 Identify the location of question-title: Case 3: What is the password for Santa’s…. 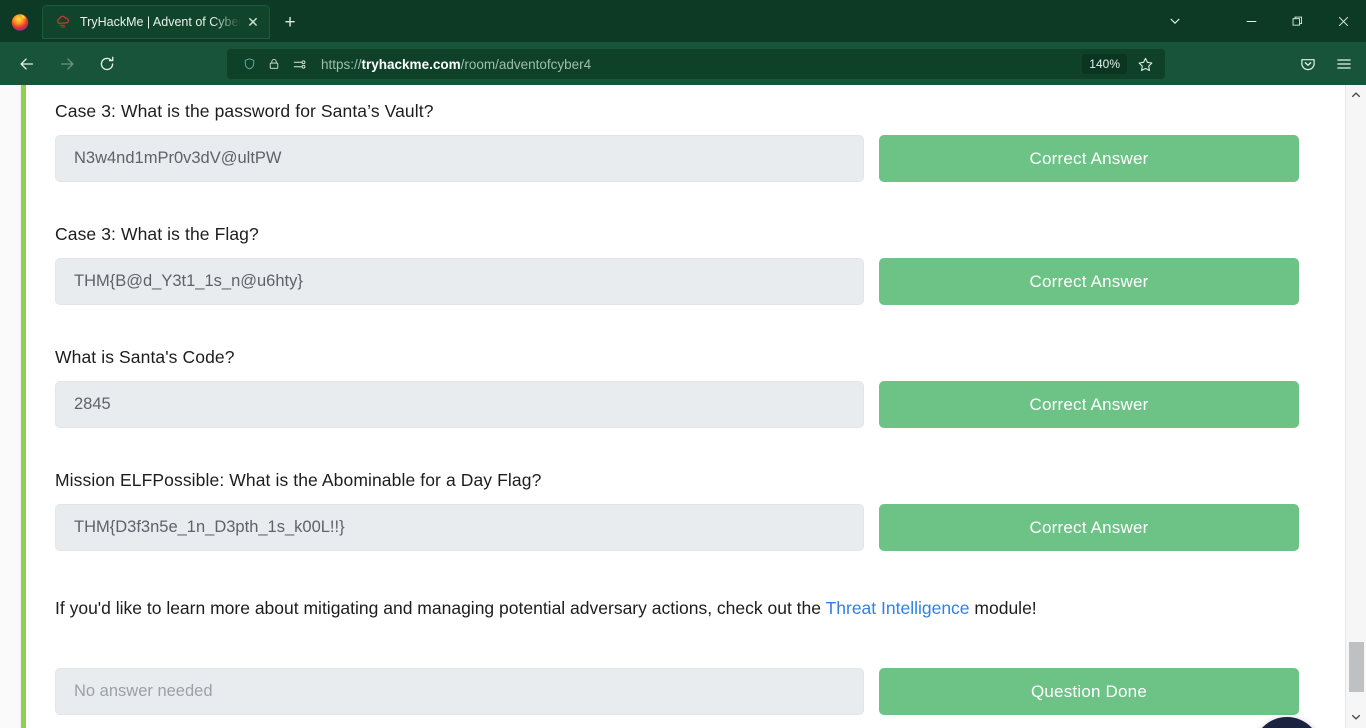
(244, 111).